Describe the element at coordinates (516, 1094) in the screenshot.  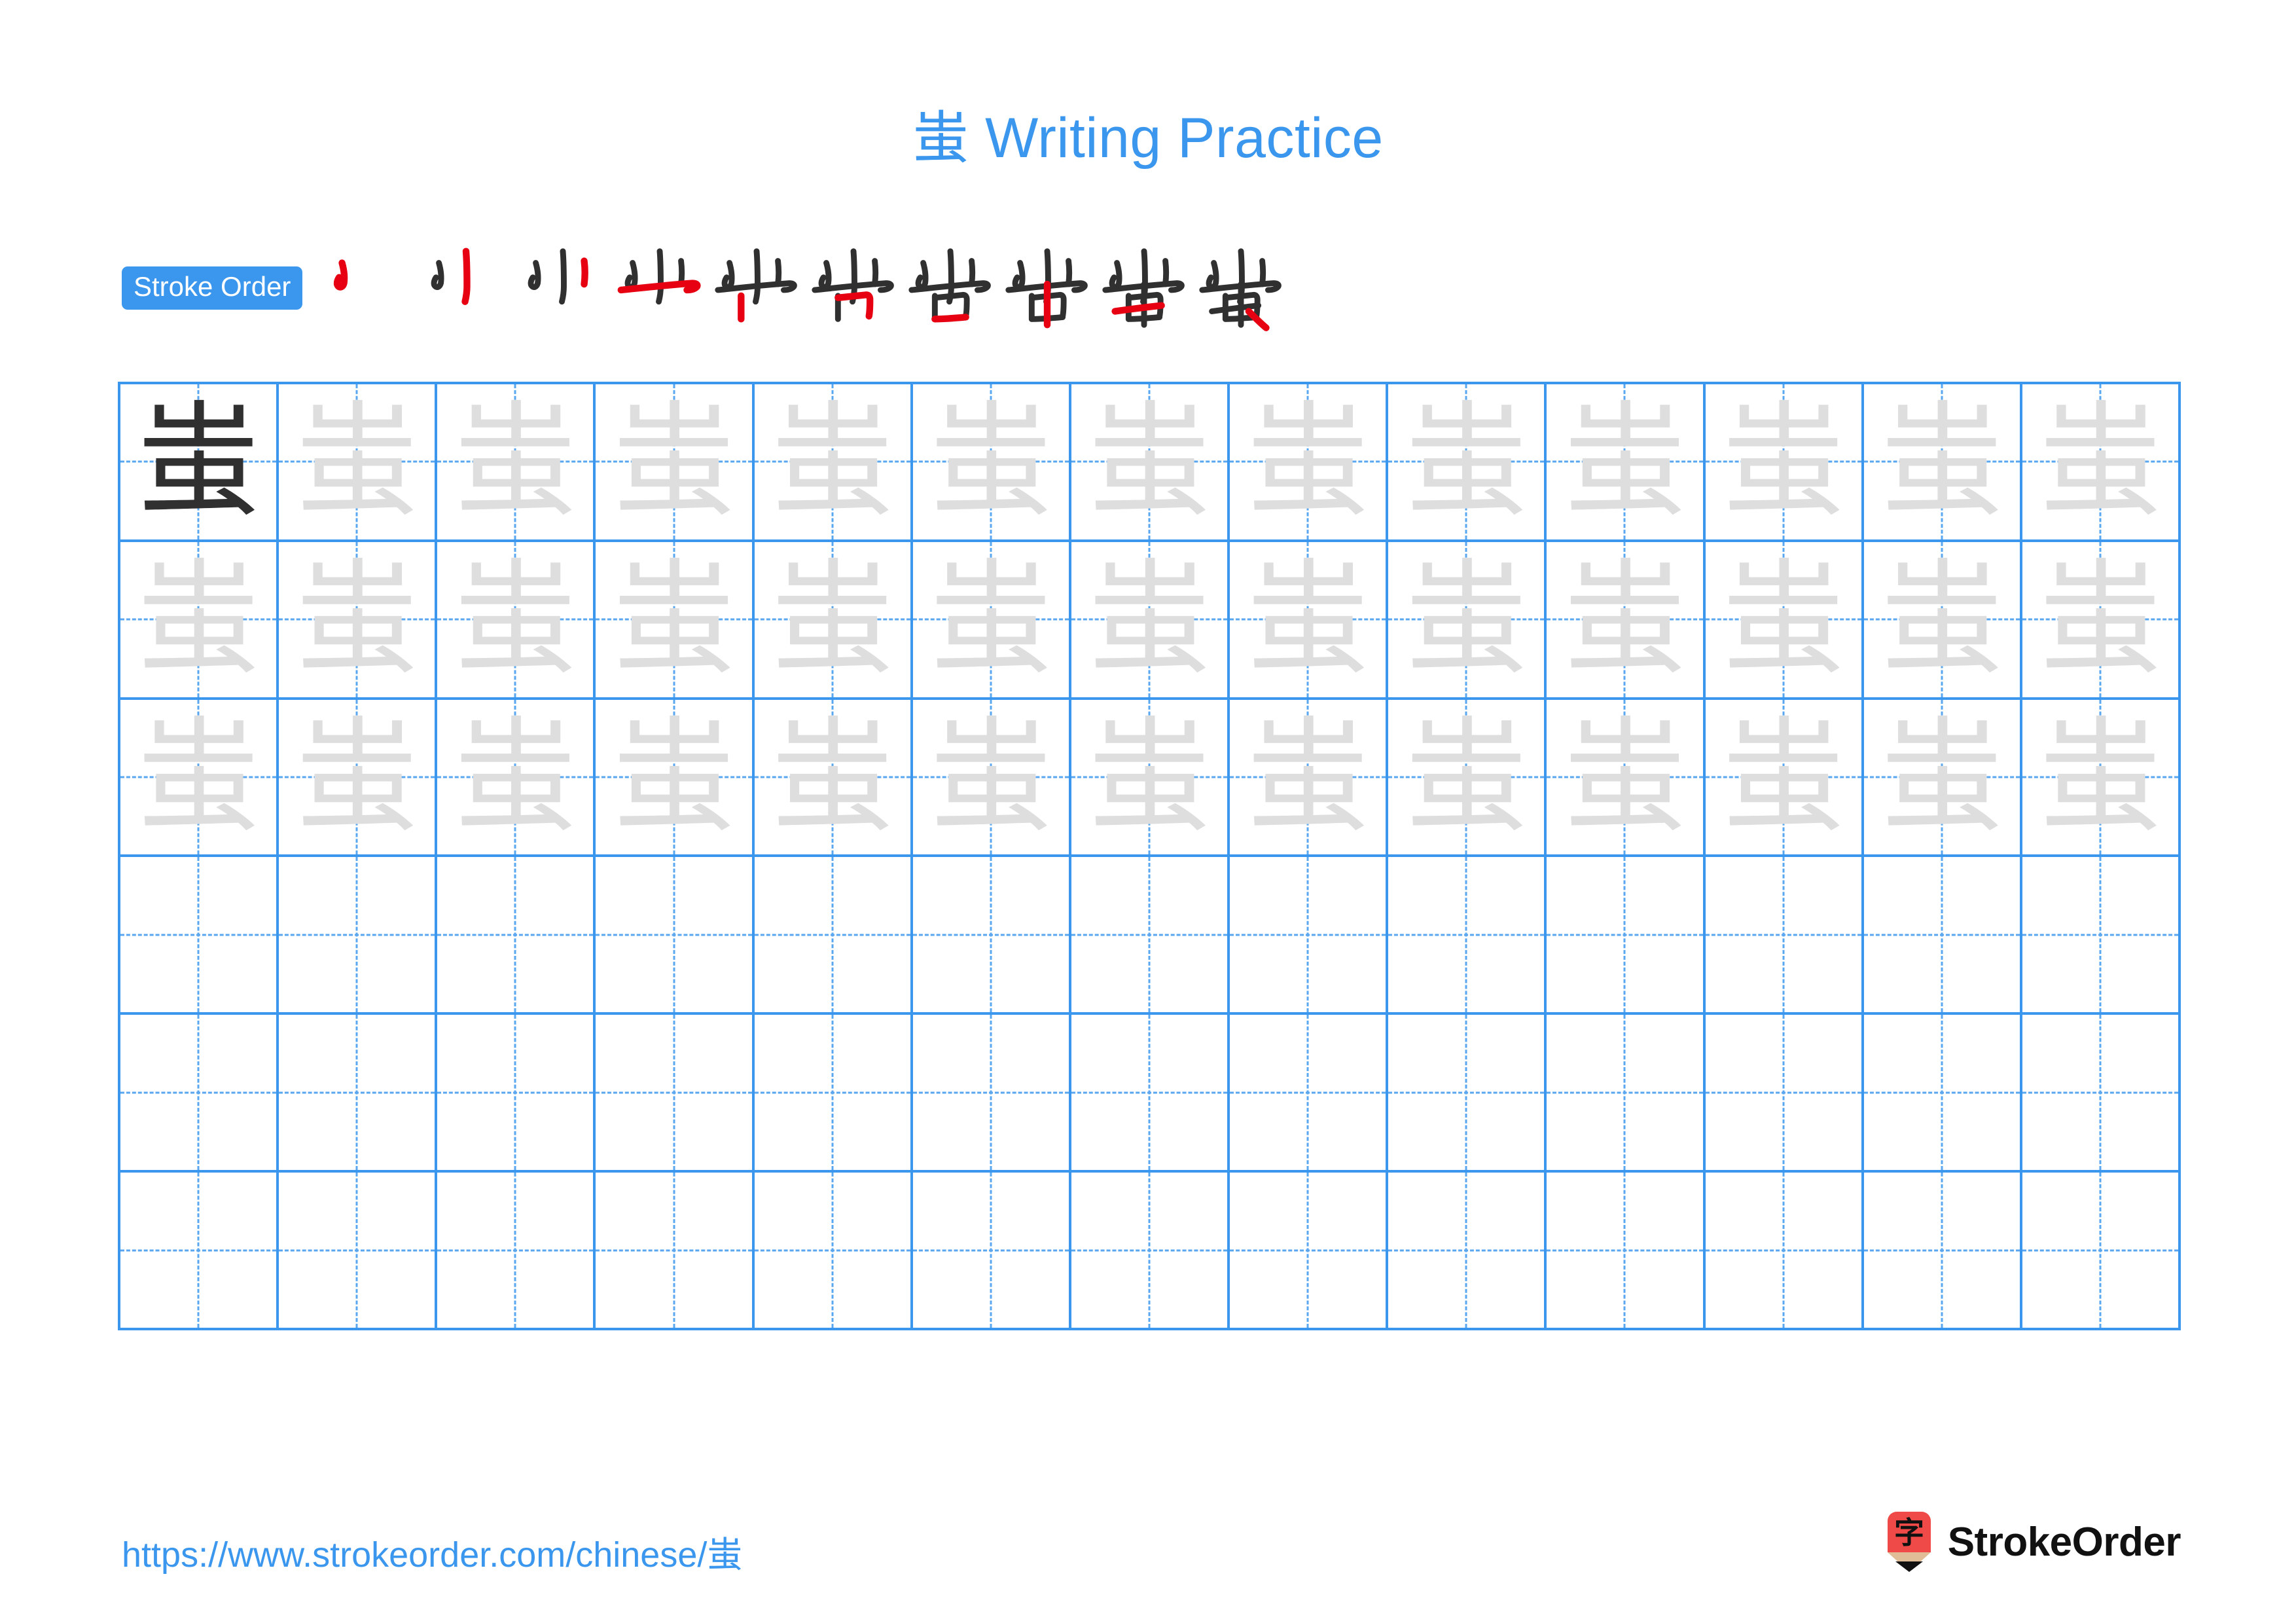
I see `practice-cell-r5-c3` at that location.